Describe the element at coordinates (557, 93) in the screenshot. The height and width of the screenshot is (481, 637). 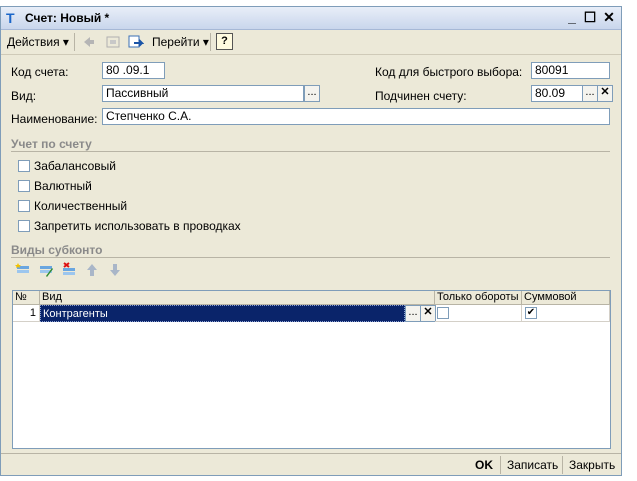
I see `parent-field: 80.09` at that location.